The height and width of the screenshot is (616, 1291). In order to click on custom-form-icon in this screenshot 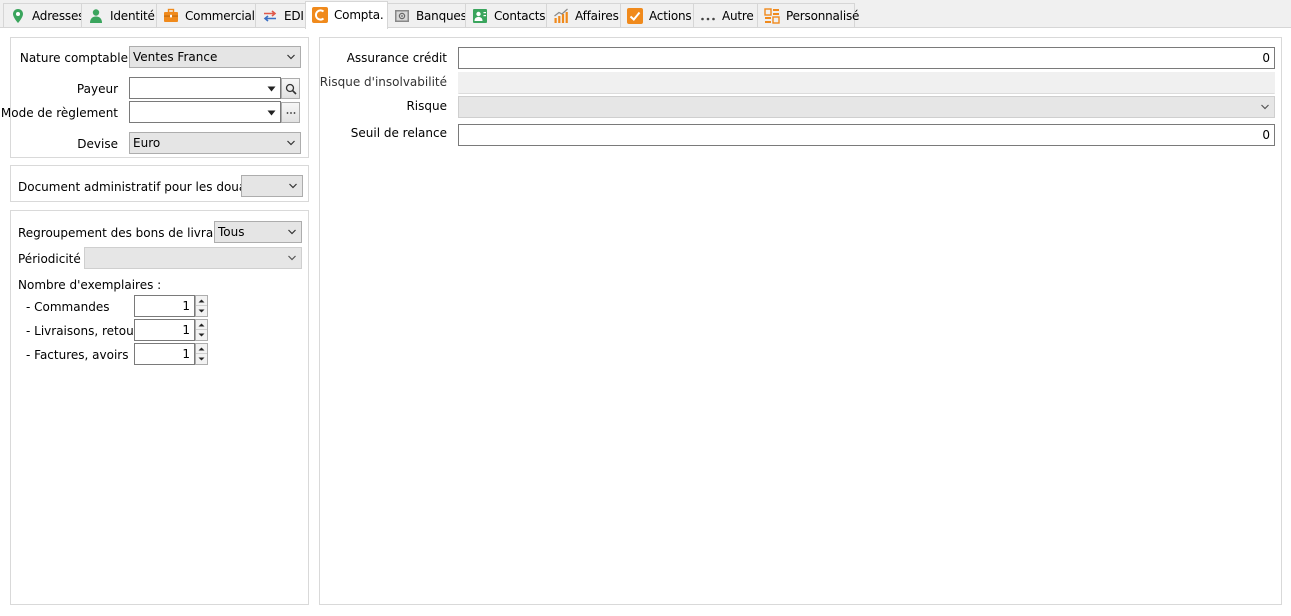, I will do `click(772, 16)`.